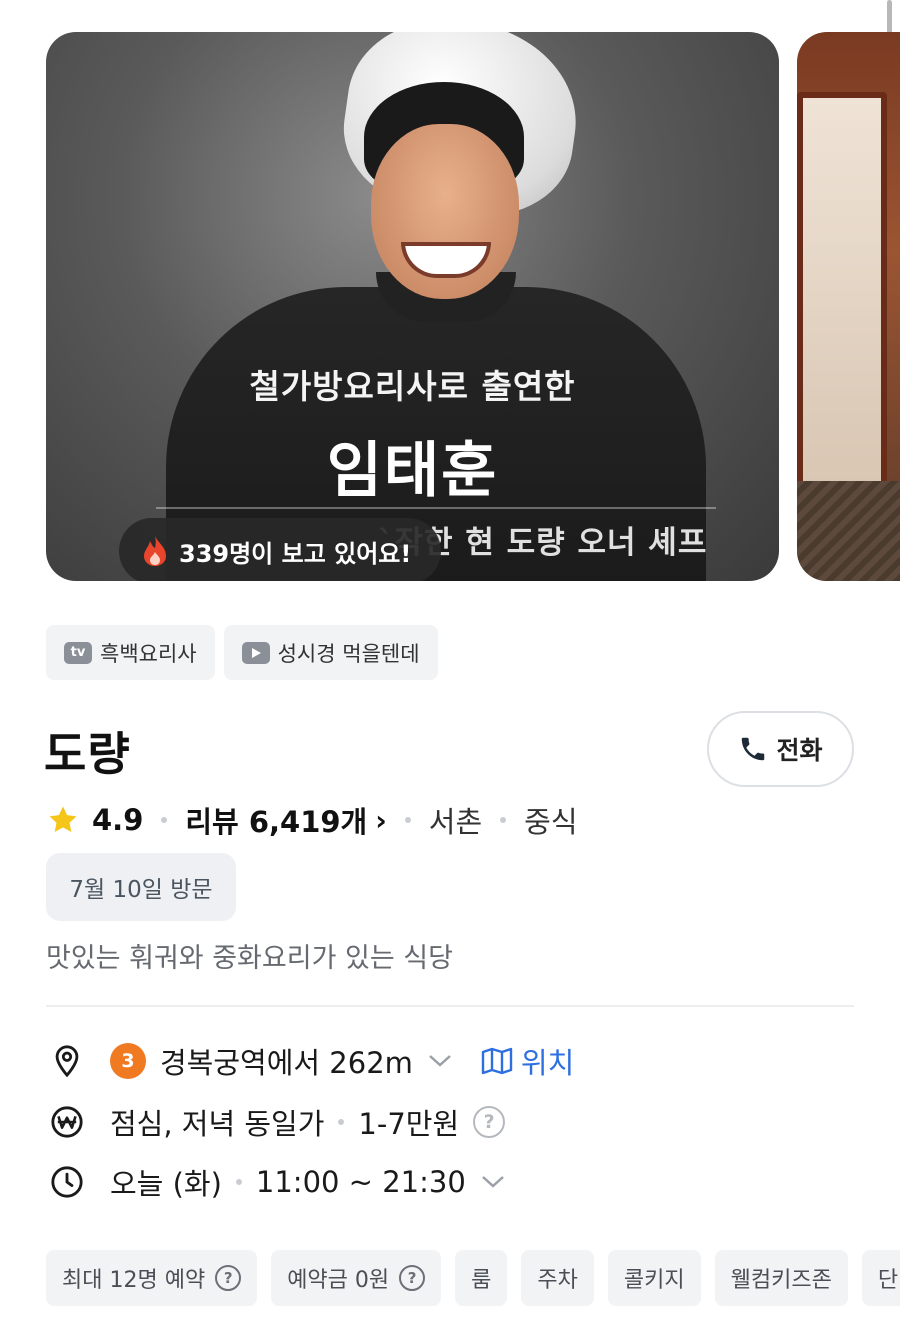 The height and width of the screenshot is (1320, 900). What do you see at coordinates (141, 887) in the screenshot?
I see `visit-date-badge: 7월 10일 방문` at bounding box center [141, 887].